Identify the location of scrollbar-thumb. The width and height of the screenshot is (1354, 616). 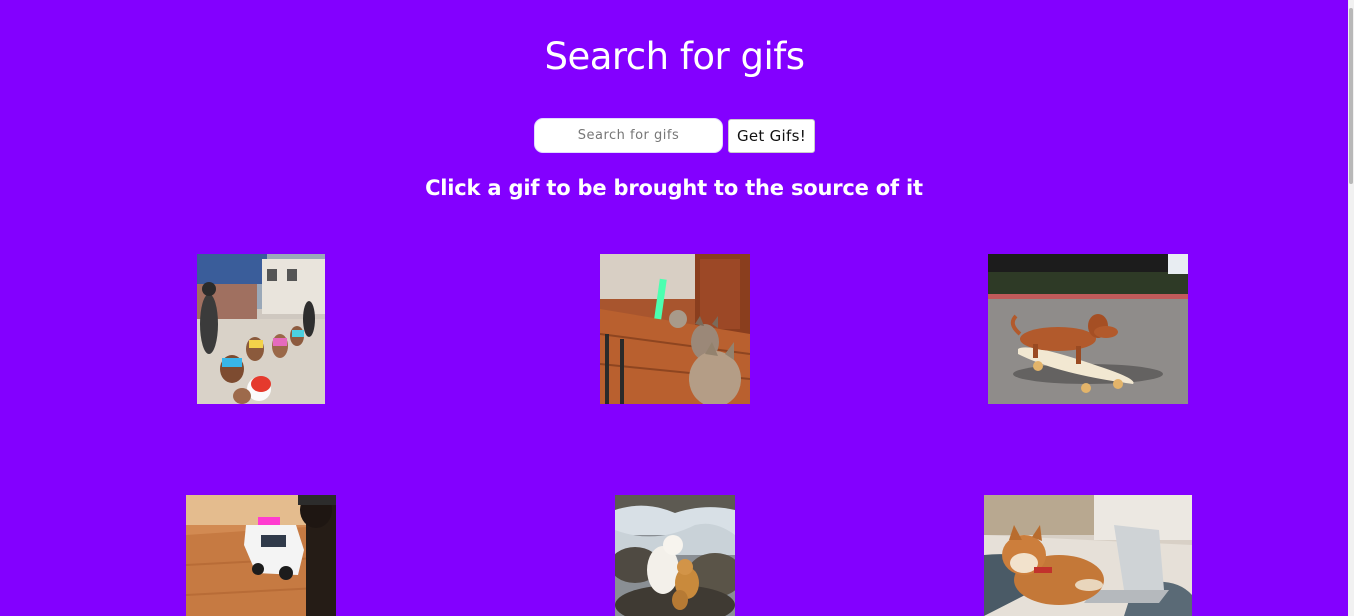
(1351, 96).